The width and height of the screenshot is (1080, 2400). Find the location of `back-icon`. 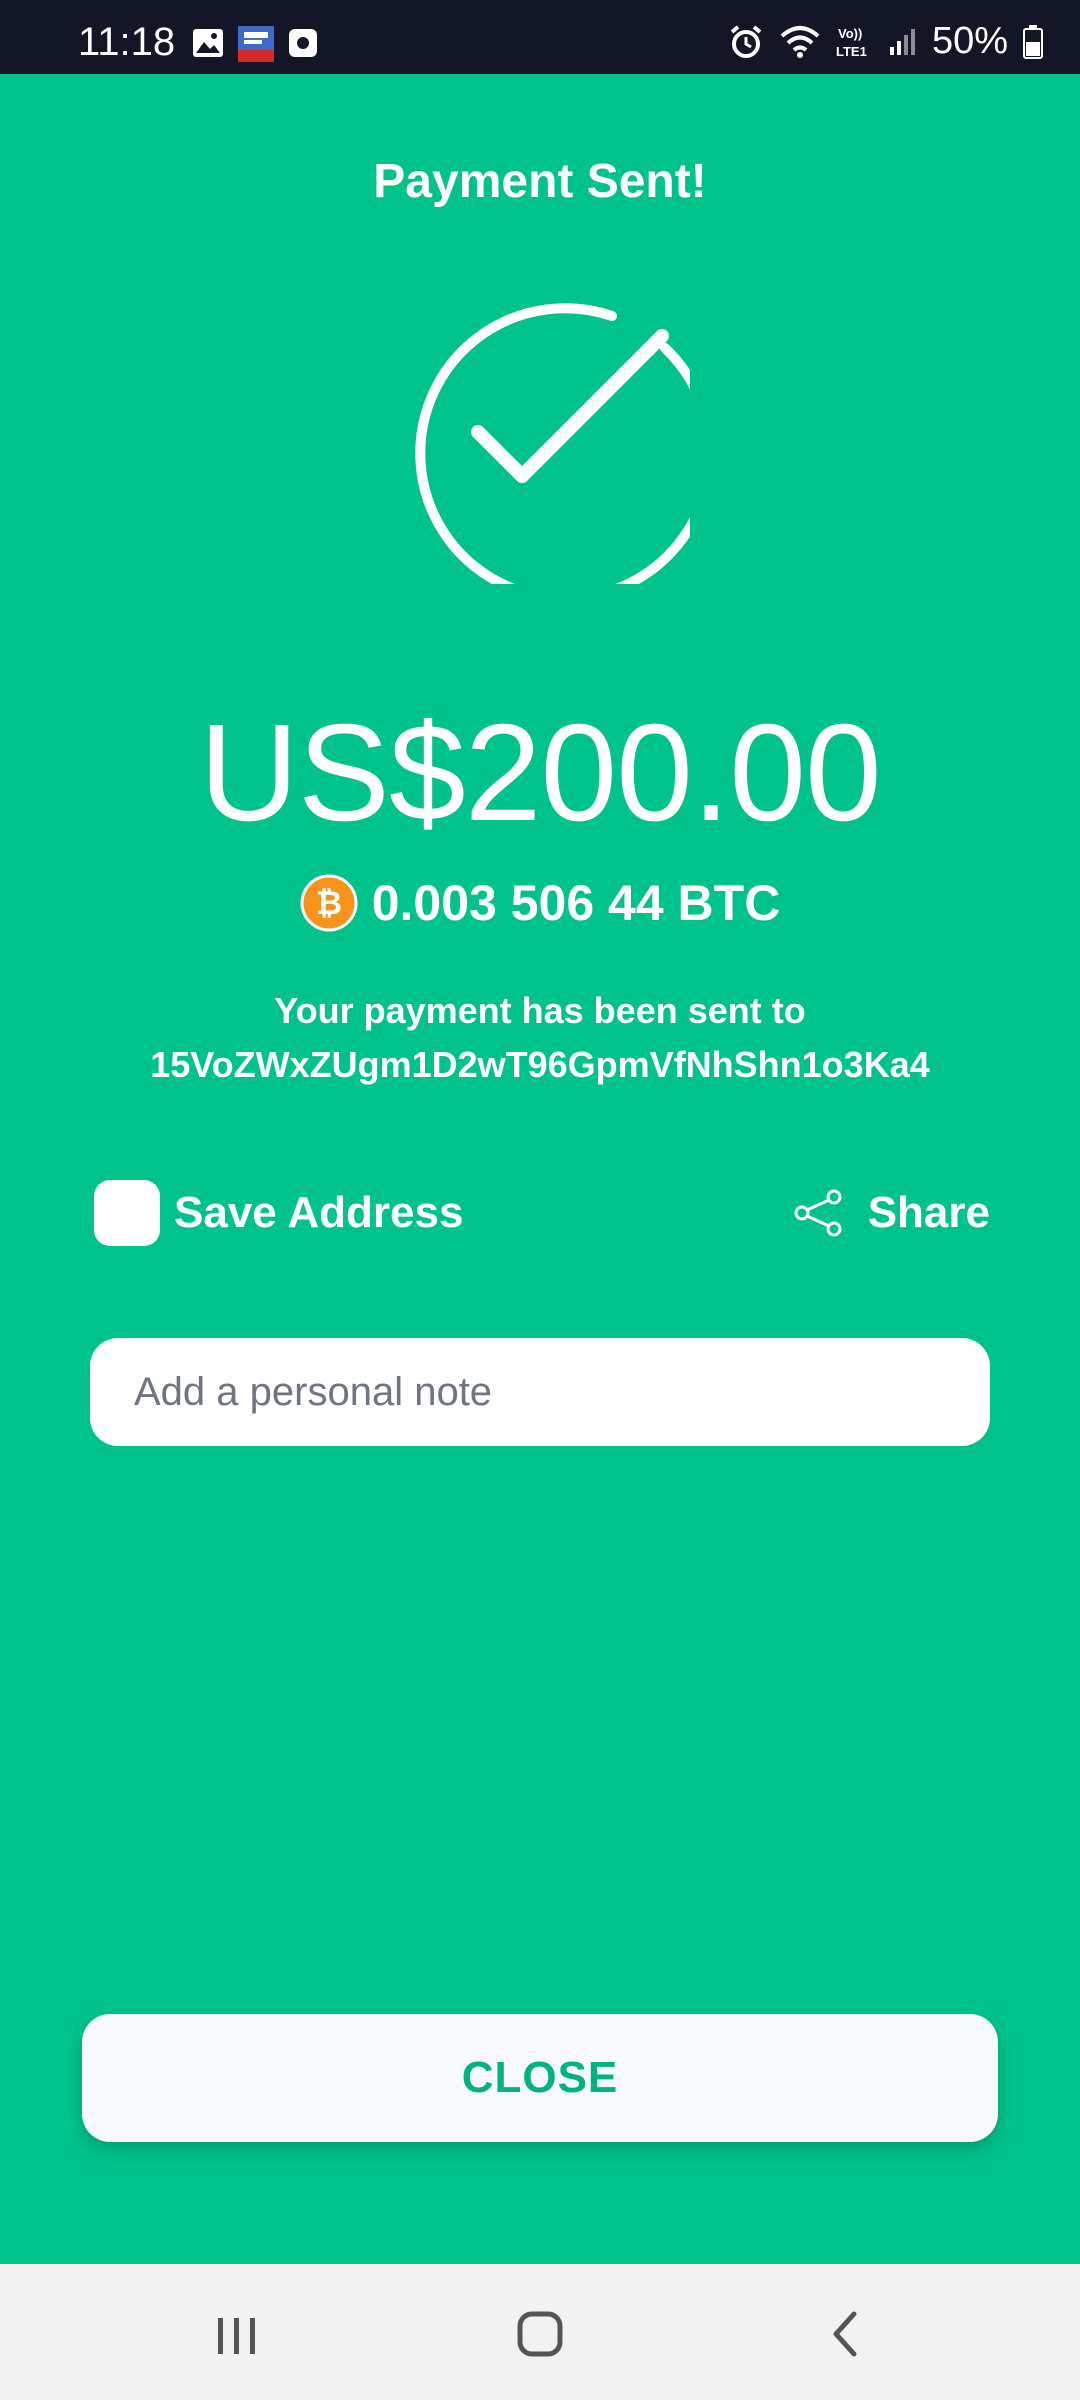

back-icon is located at coordinates (844, 2334).